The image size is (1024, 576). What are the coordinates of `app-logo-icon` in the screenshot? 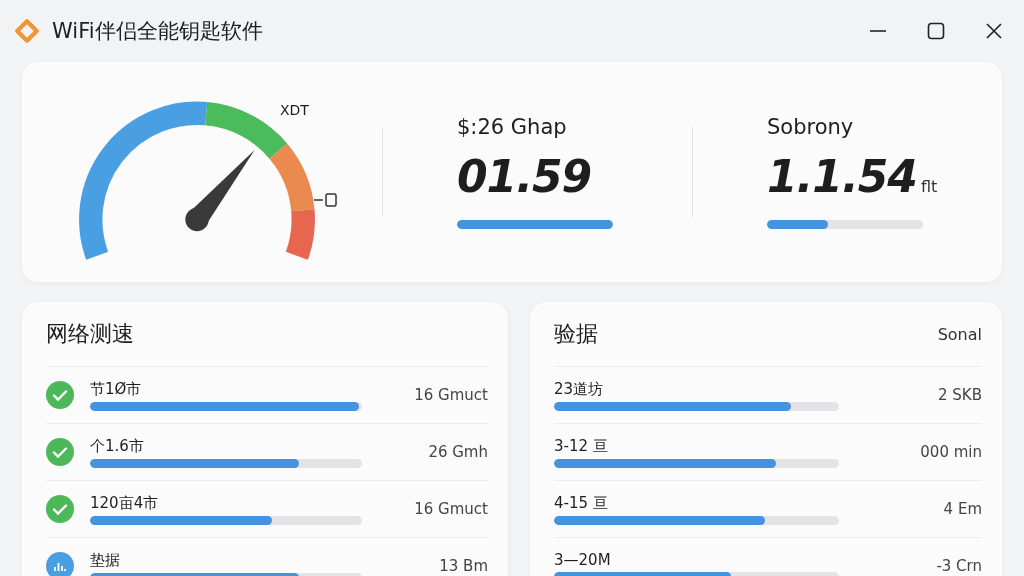 It's located at (27, 31).